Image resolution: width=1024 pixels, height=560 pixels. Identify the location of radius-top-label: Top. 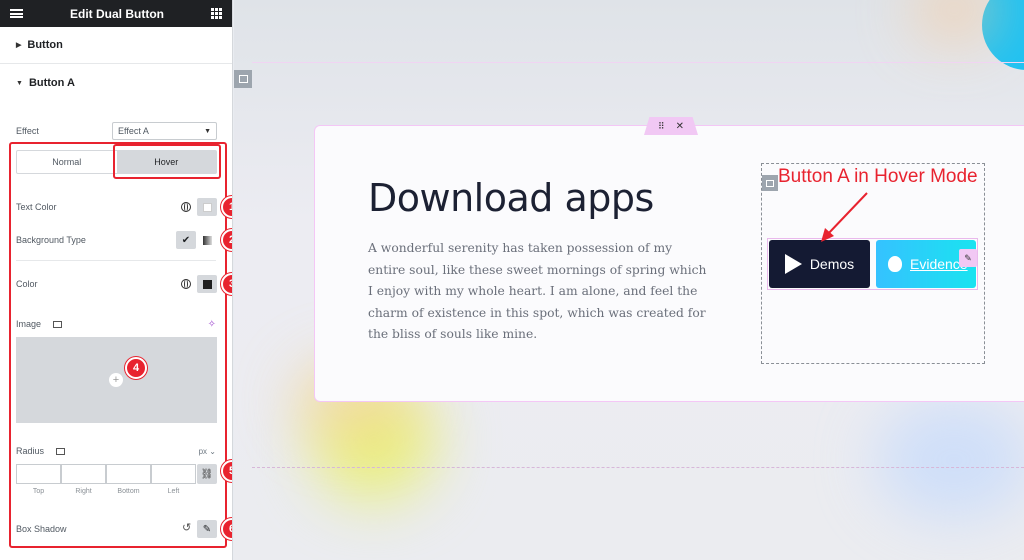
(38, 491).